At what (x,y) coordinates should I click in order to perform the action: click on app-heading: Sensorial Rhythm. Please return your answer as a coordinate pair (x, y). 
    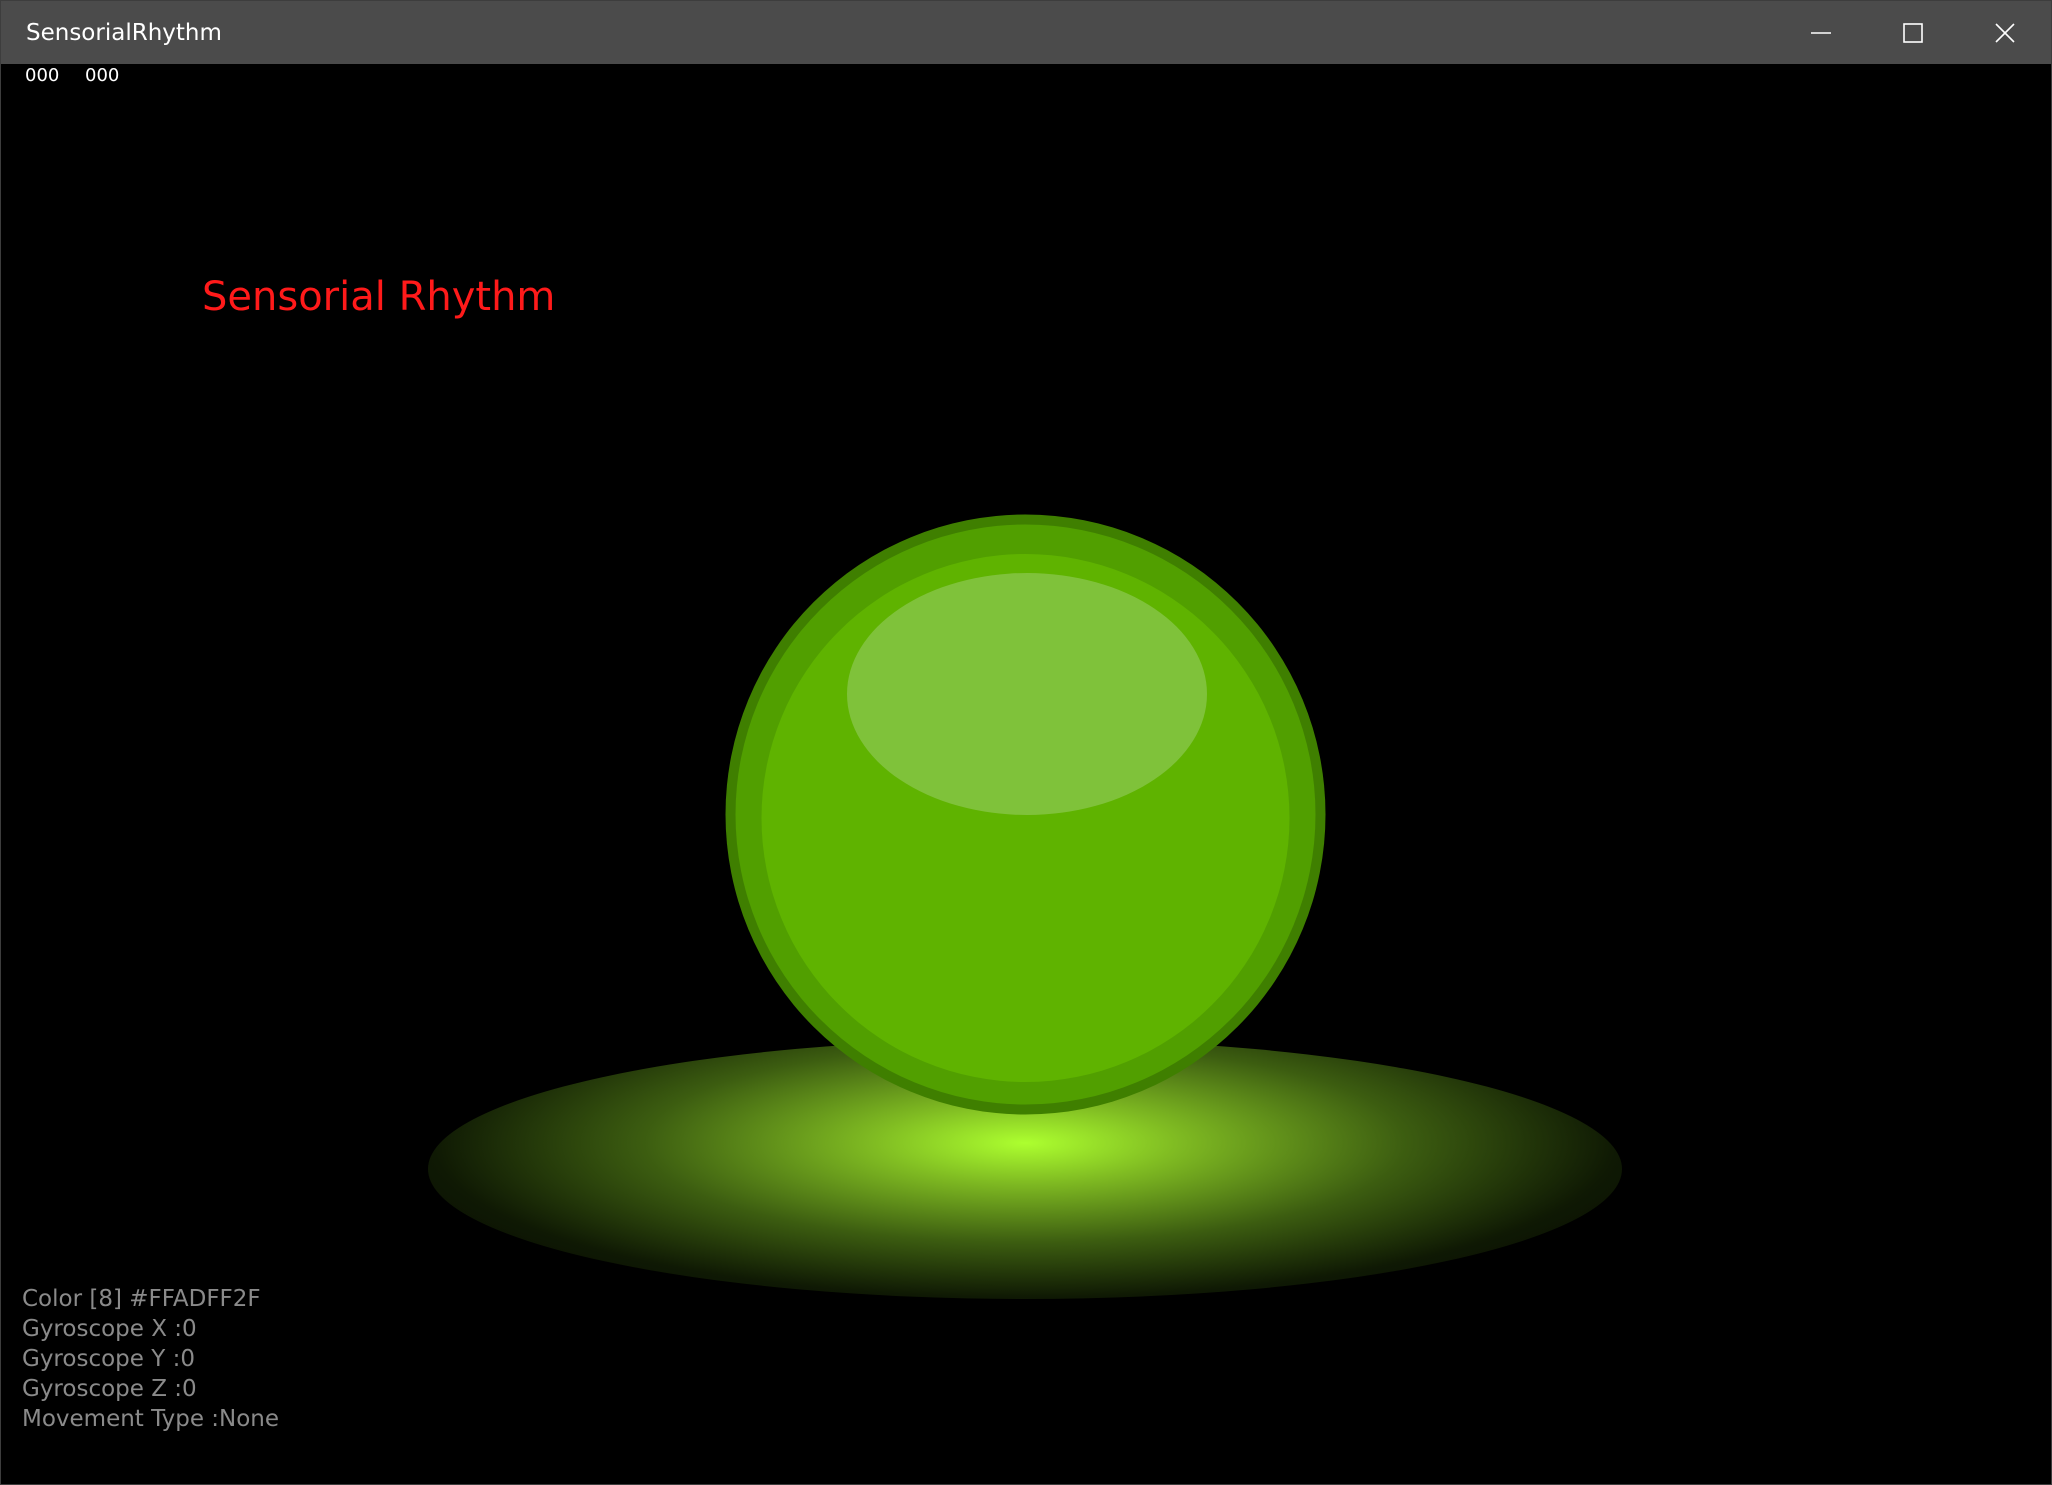
    Looking at the image, I should click on (379, 297).